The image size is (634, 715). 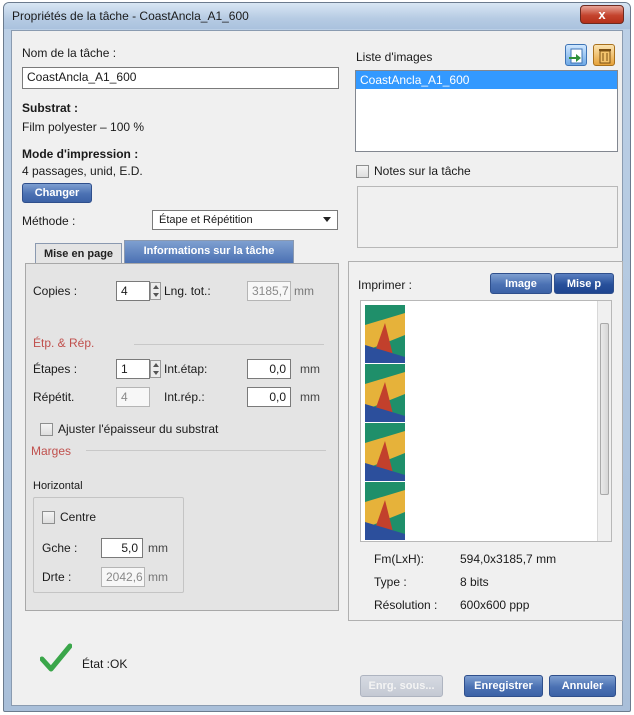 I want to click on close-button: x, so click(x=602, y=14).